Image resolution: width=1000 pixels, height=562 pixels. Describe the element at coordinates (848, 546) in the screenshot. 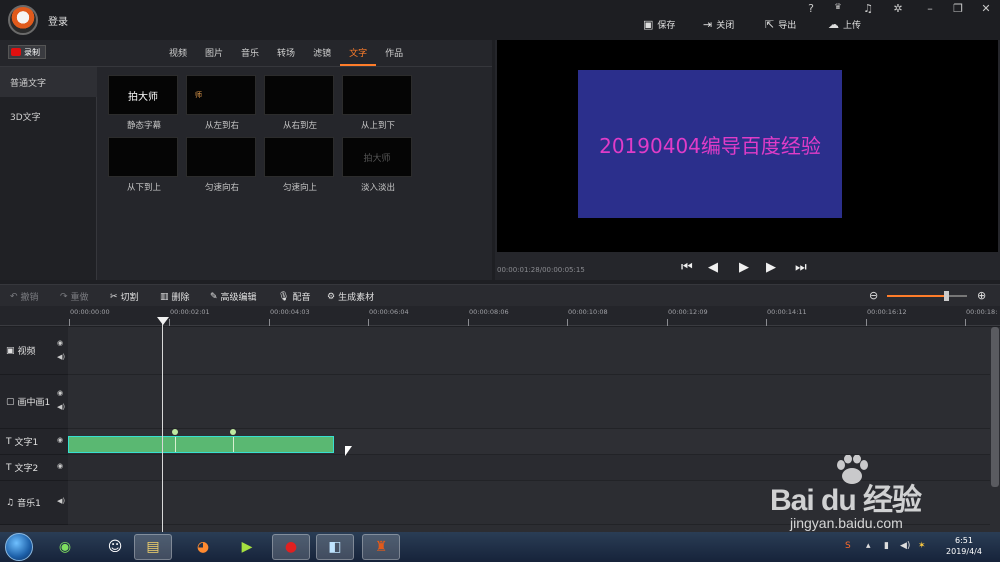

I see `tray-sogou-icon: S` at that location.